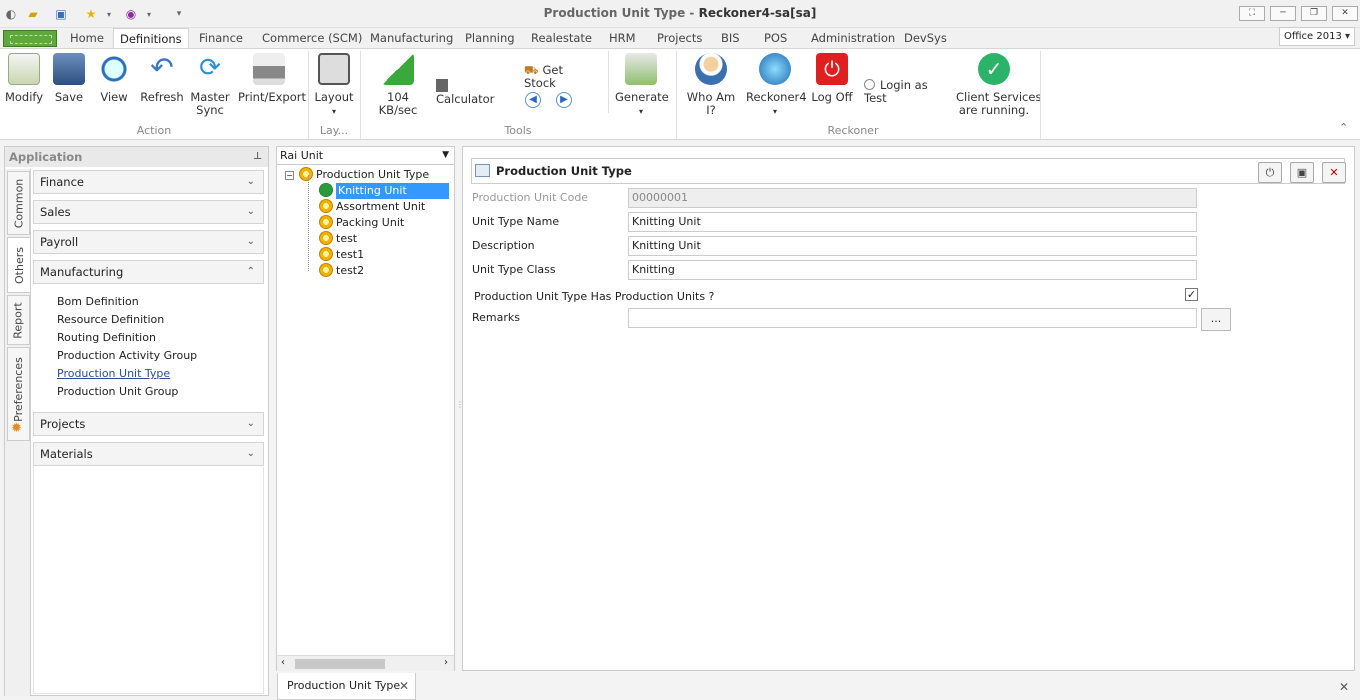 The image size is (1360, 700). Describe the element at coordinates (912, 318) in the screenshot. I see `remarks-field` at that location.